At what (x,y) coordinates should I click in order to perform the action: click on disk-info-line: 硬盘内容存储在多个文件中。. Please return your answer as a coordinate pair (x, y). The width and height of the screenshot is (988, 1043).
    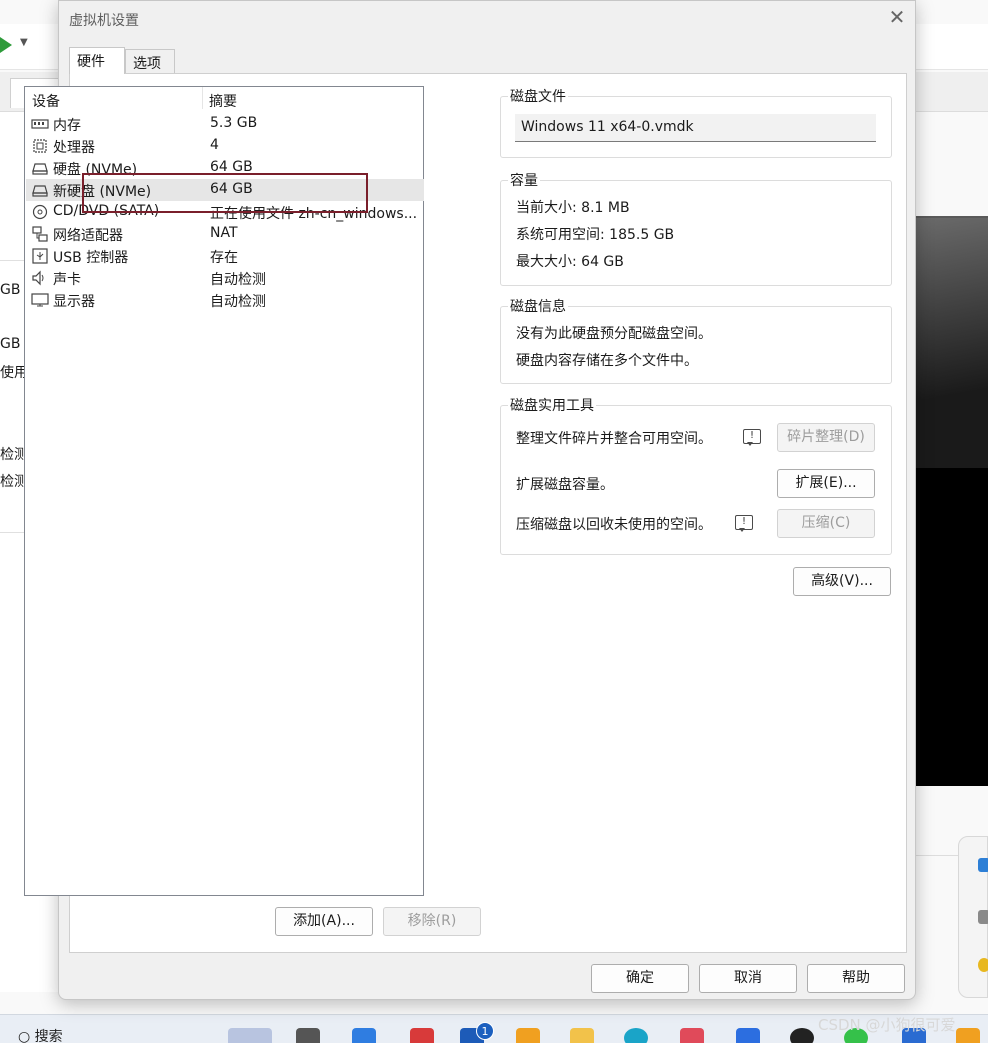
    Looking at the image, I should click on (607, 361).